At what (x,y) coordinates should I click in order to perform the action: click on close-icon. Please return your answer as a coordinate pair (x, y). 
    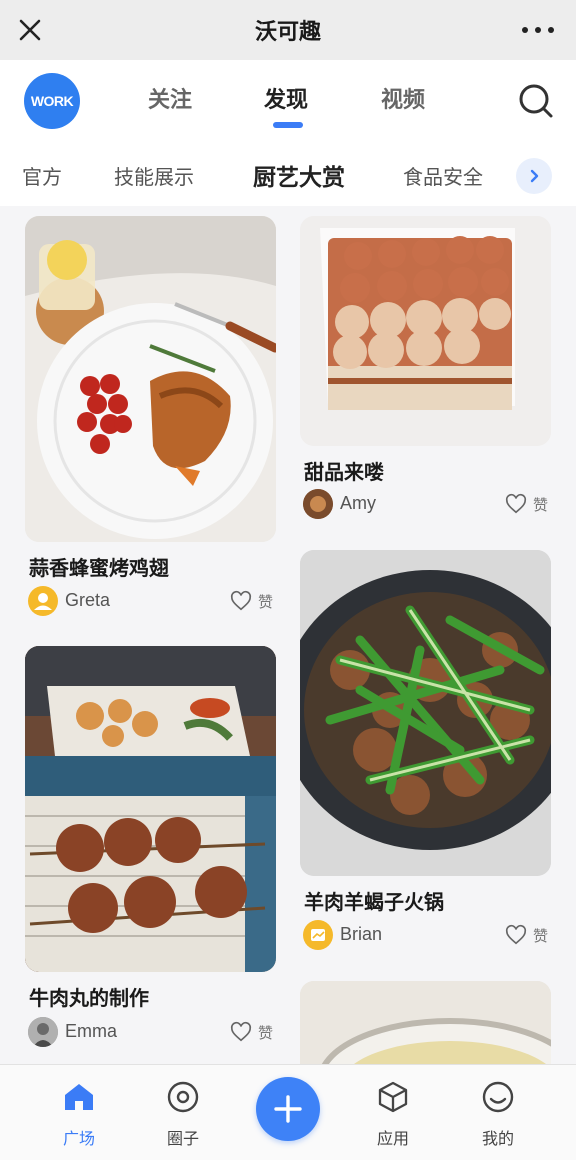
    Looking at the image, I should click on (30, 30).